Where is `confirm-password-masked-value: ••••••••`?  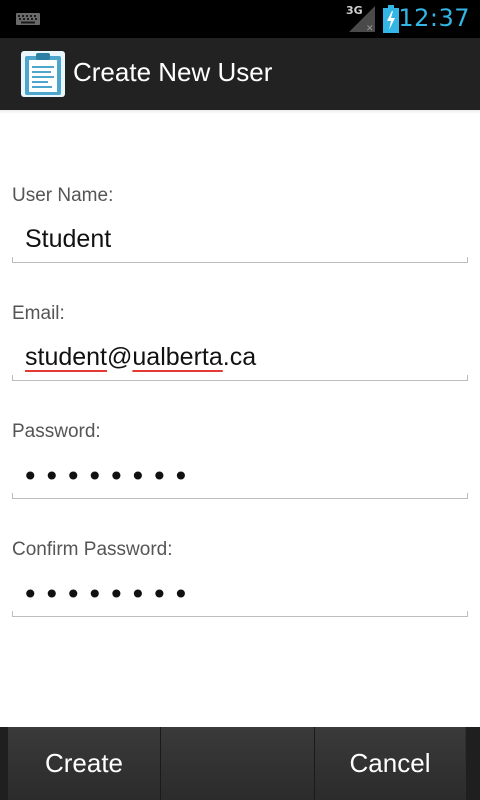
confirm-password-masked-value: •••••••• is located at coordinates (108, 594).